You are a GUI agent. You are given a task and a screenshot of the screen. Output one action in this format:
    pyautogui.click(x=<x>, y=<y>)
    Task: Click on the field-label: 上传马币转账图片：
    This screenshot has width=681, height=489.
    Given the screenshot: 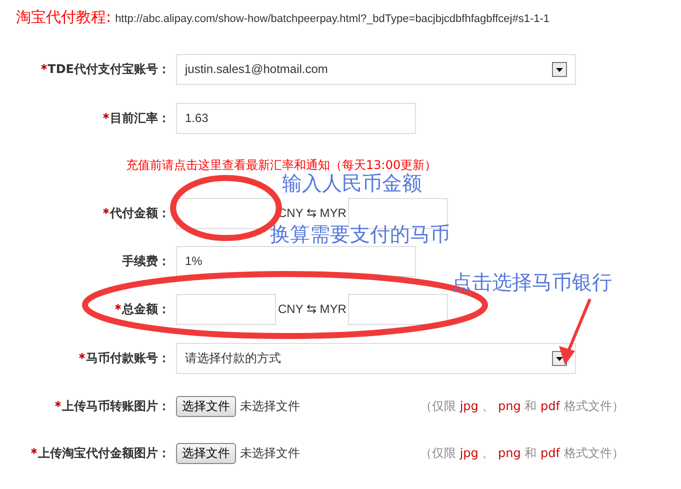 What is the action you would take?
    pyautogui.click(x=116, y=406)
    